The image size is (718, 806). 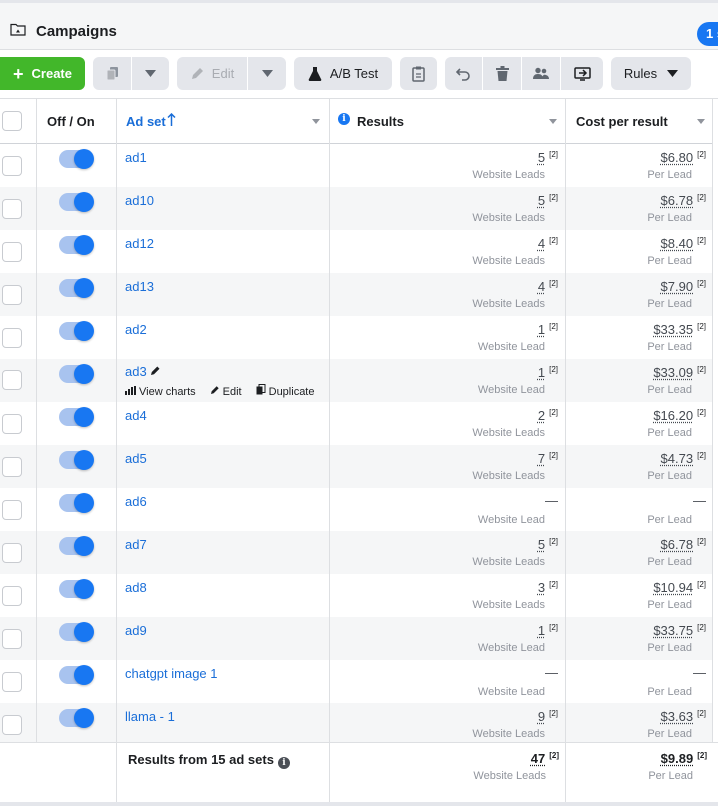 I want to click on table-row: ad2 1 [2] Website Lead $33.35 [2] Per Lead, so click(x=359, y=337).